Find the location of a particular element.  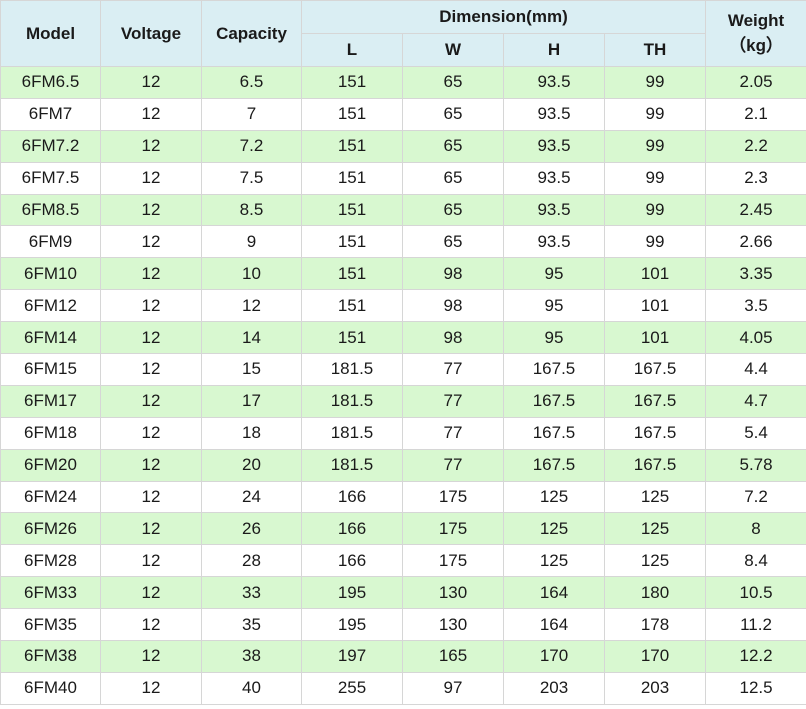

cell-weight: 2.66 is located at coordinates (755, 242).